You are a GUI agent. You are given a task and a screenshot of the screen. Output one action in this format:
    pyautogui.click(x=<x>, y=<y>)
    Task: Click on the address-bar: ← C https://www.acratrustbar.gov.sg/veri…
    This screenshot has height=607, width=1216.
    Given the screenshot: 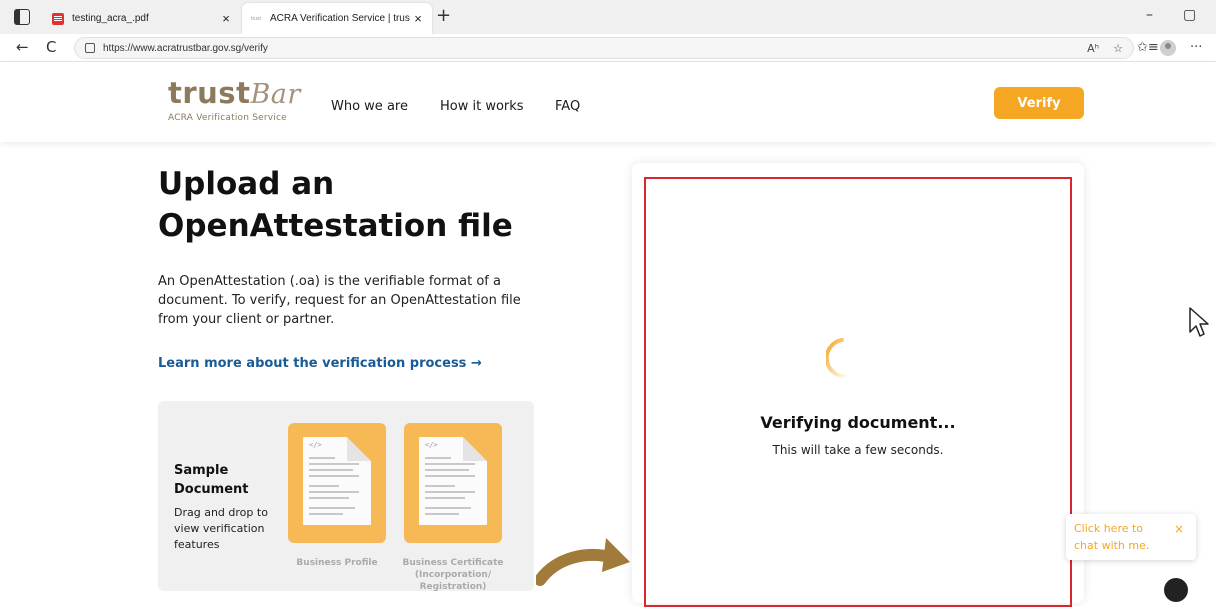 What is the action you would take?
    pyautogui.click(x=608, y=48)
    